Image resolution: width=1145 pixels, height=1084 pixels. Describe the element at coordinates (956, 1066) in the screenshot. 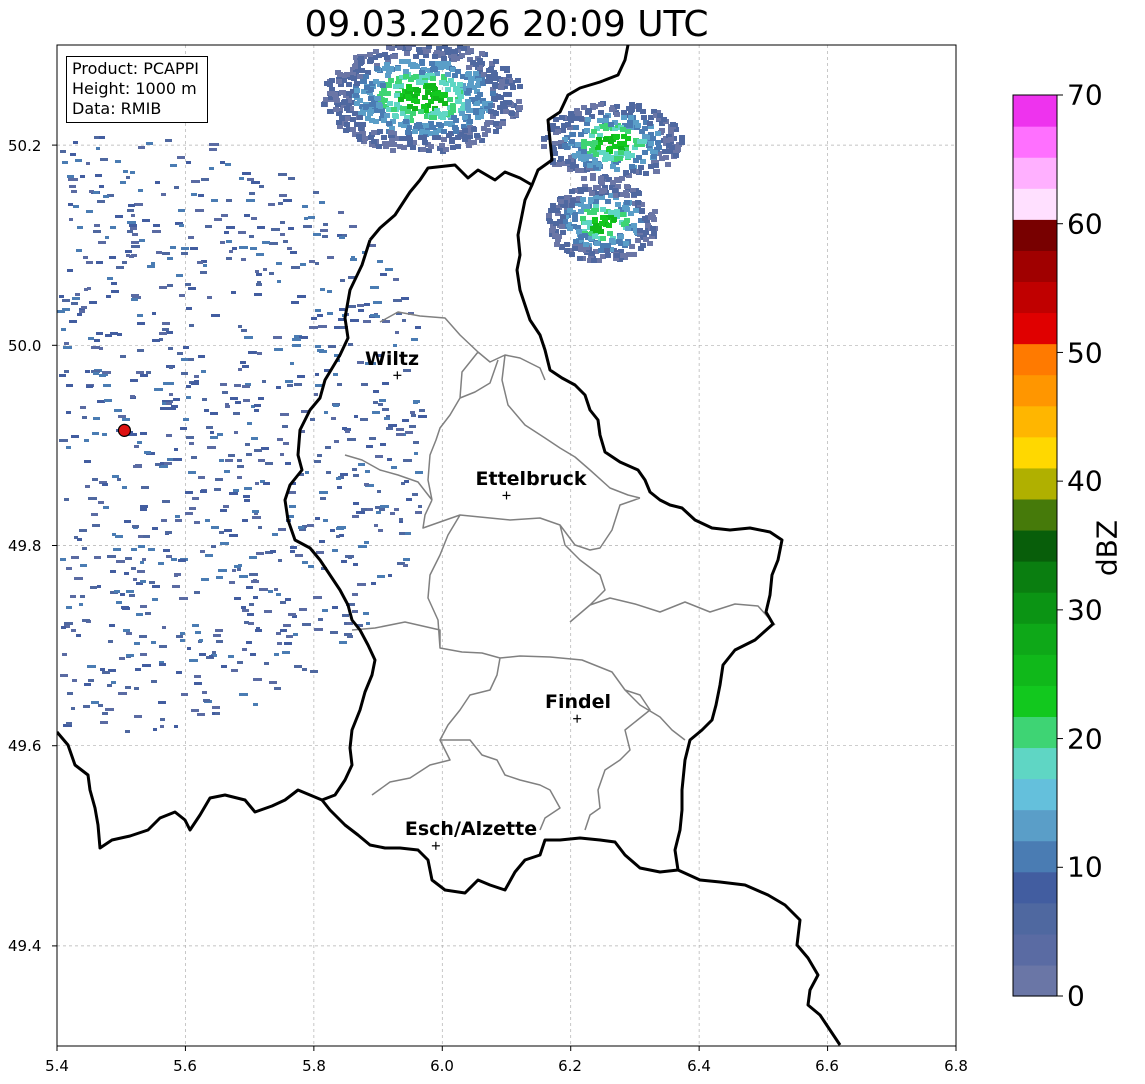

I see `x-tick-label: 6.8` at that location.